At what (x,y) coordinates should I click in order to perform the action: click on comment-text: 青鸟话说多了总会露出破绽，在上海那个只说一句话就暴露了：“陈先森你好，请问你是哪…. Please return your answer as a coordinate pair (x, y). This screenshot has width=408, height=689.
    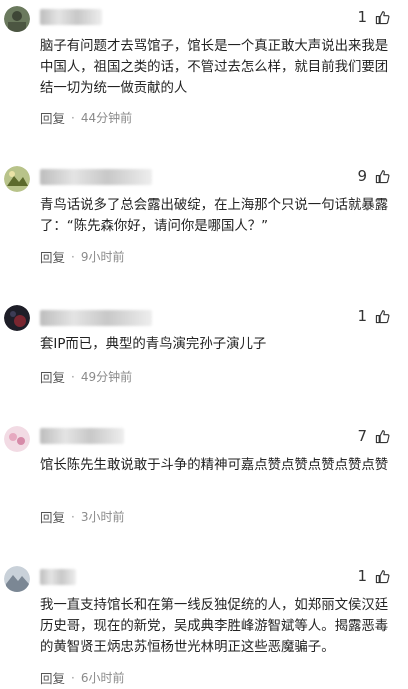
    Looking at the image, I should click on (214, 216).